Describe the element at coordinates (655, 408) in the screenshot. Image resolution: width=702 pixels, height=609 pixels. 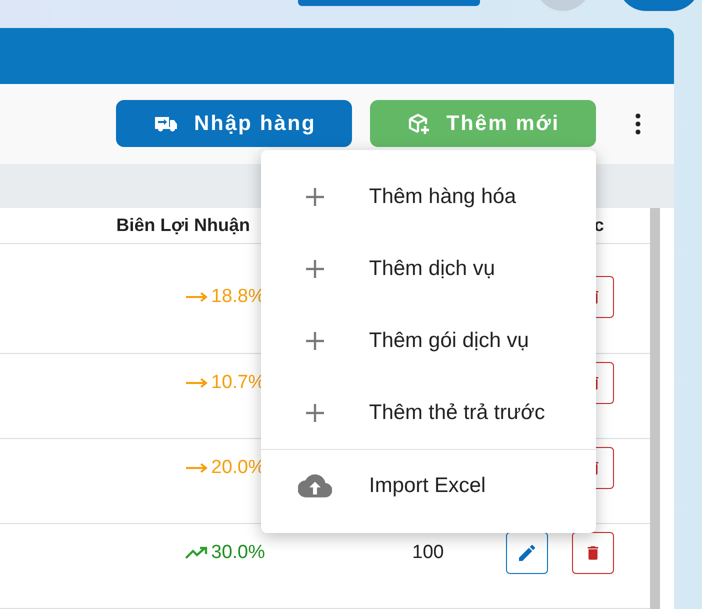
I see `scrollbar` at that location.